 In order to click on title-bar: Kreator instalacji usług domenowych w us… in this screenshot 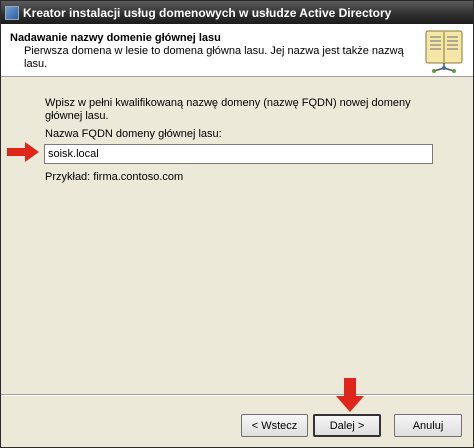, I will do `click(237, 12)`.